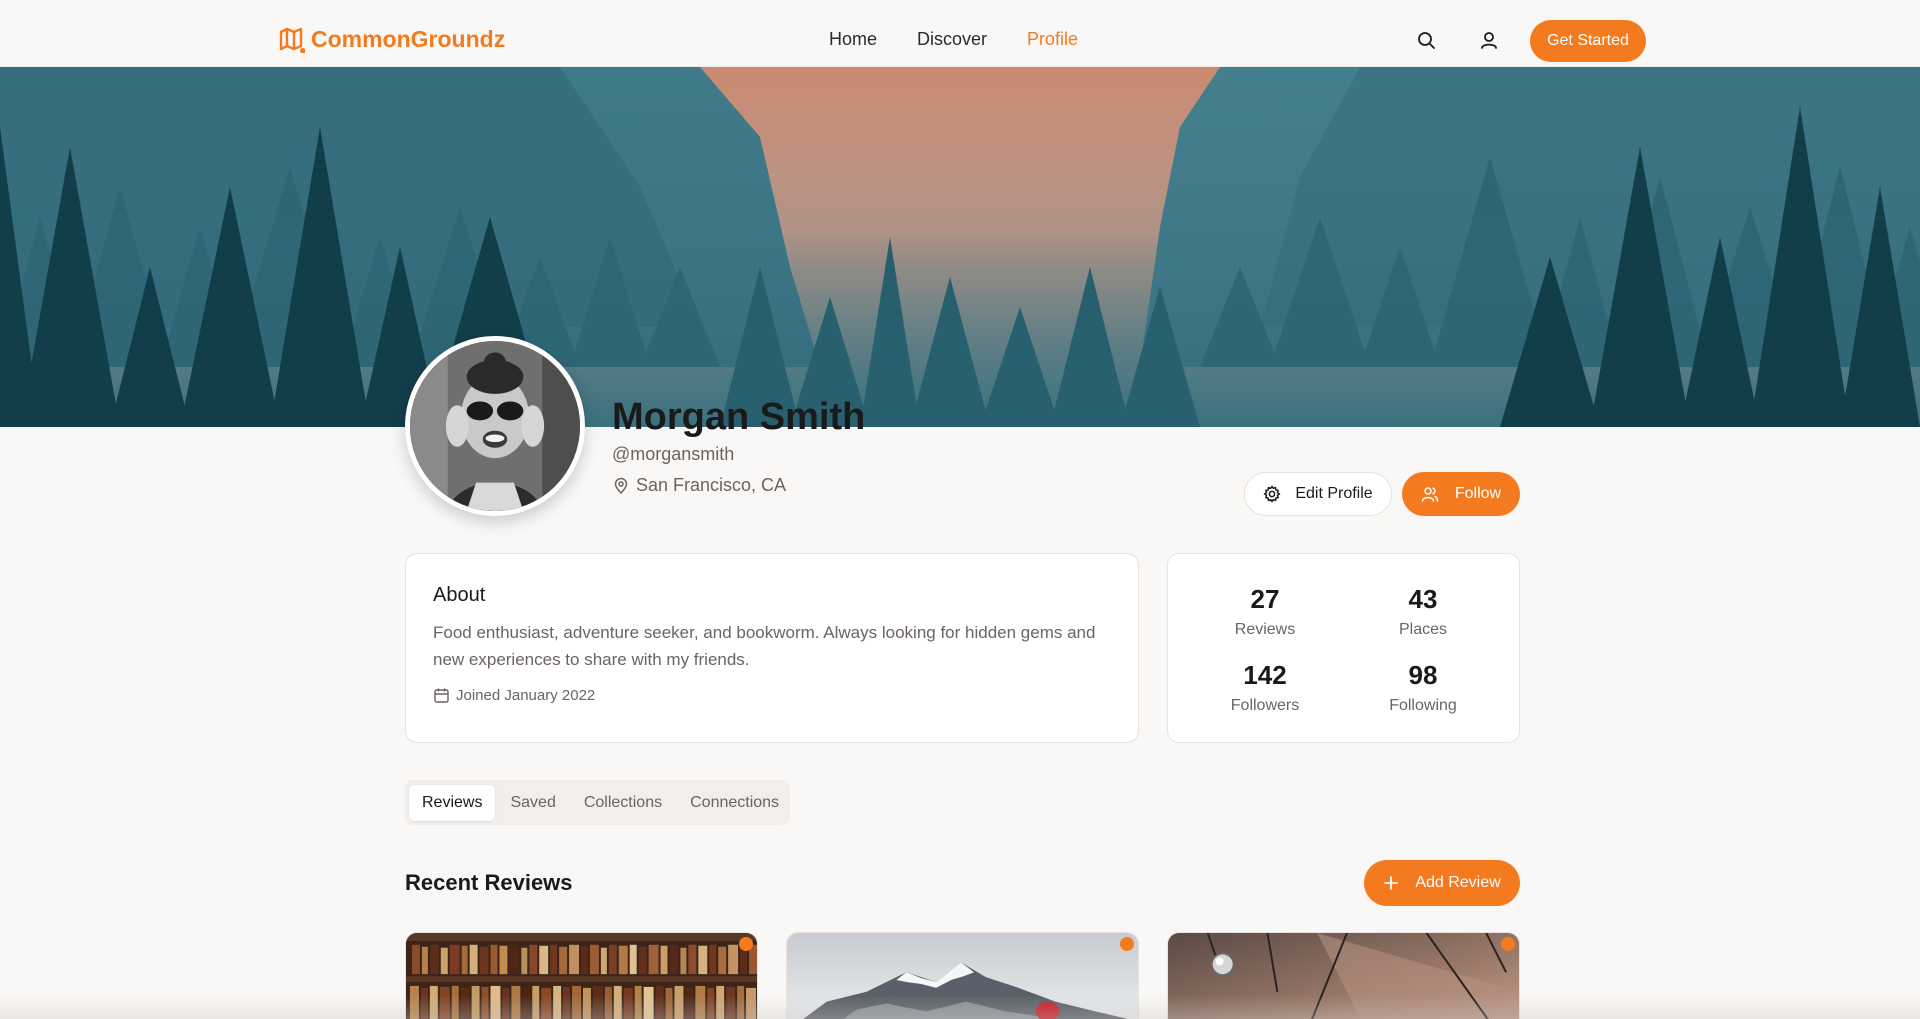 The image size is (1920, 1019). I want to click on nav-link-discover: Discover, so click(952, 39).